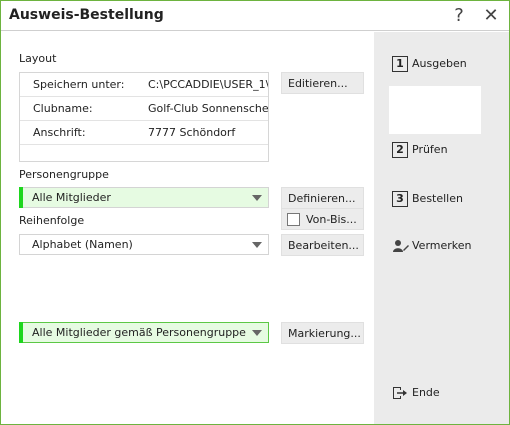 This screenshot has width=510, height=425. Describe the element at coordinates (435, 110) in the screenshot. I see `preview-area` at that location.